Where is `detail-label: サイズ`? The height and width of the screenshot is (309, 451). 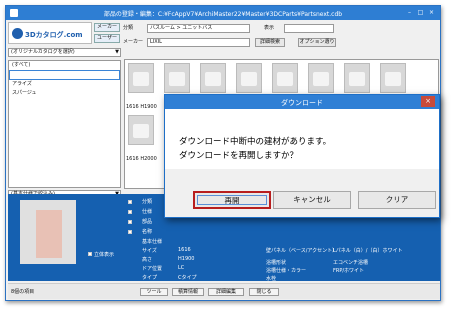
detail-label: サイズ is located at coordinates (149, 251).